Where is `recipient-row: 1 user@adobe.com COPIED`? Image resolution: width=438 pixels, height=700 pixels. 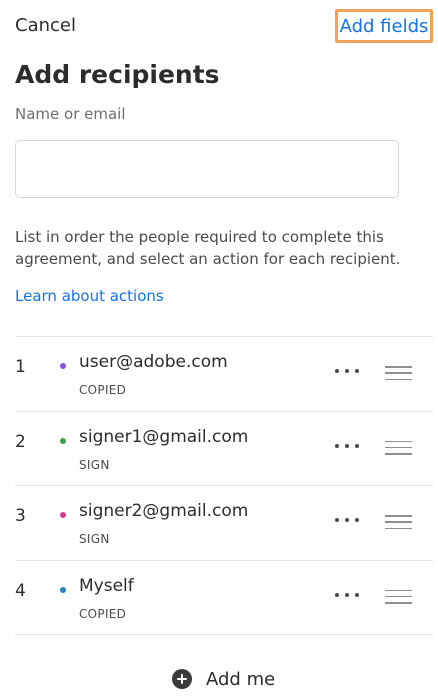 recipient-row: 1 user@adobe.com COPIED is located at coordinates (224, 374).